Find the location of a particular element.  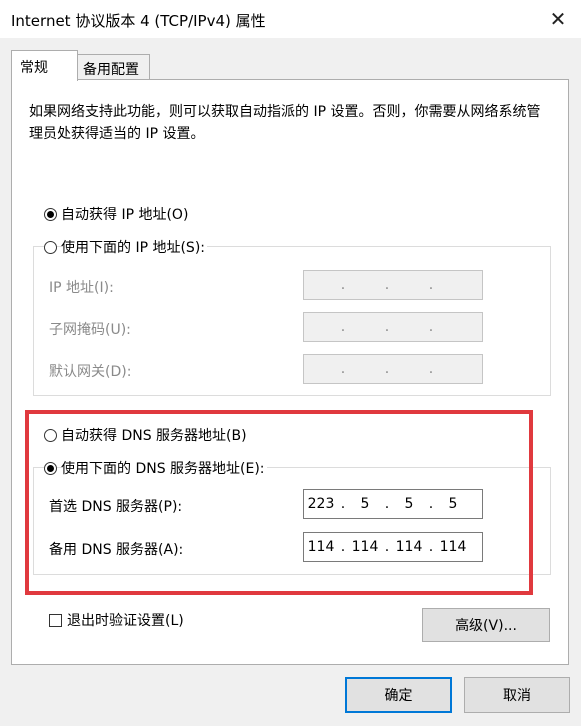

close-icon: ✕ is located at coordinates (558, 19).